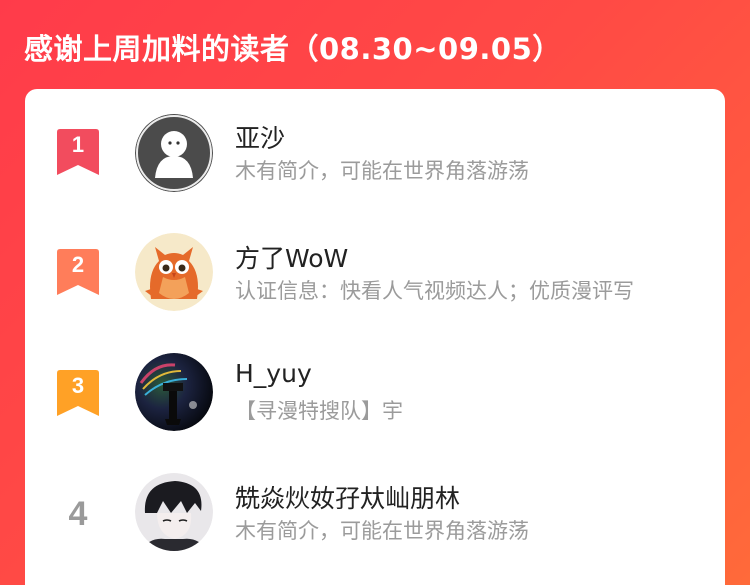 The image size is (750, 585). What do you see at coordinates (434, 291) in the screenshot?
I see `reader-description: 认证信息：快看人气视频达人；优质漫评写` at bounding box center [434, 291].